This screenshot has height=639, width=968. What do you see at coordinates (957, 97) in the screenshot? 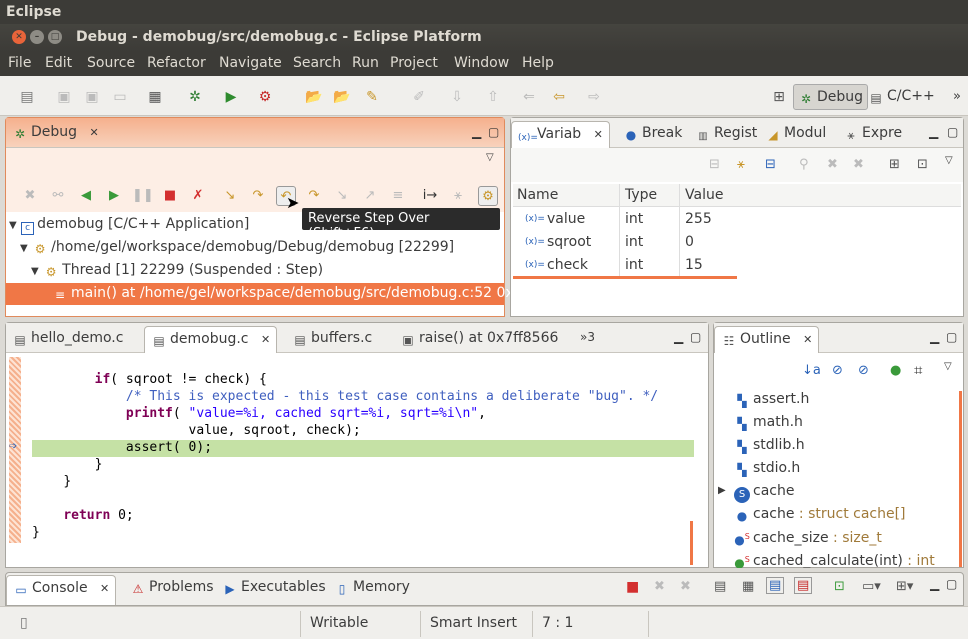
I see `more-perspectives-icon: »` at bounding box center [957, 97].